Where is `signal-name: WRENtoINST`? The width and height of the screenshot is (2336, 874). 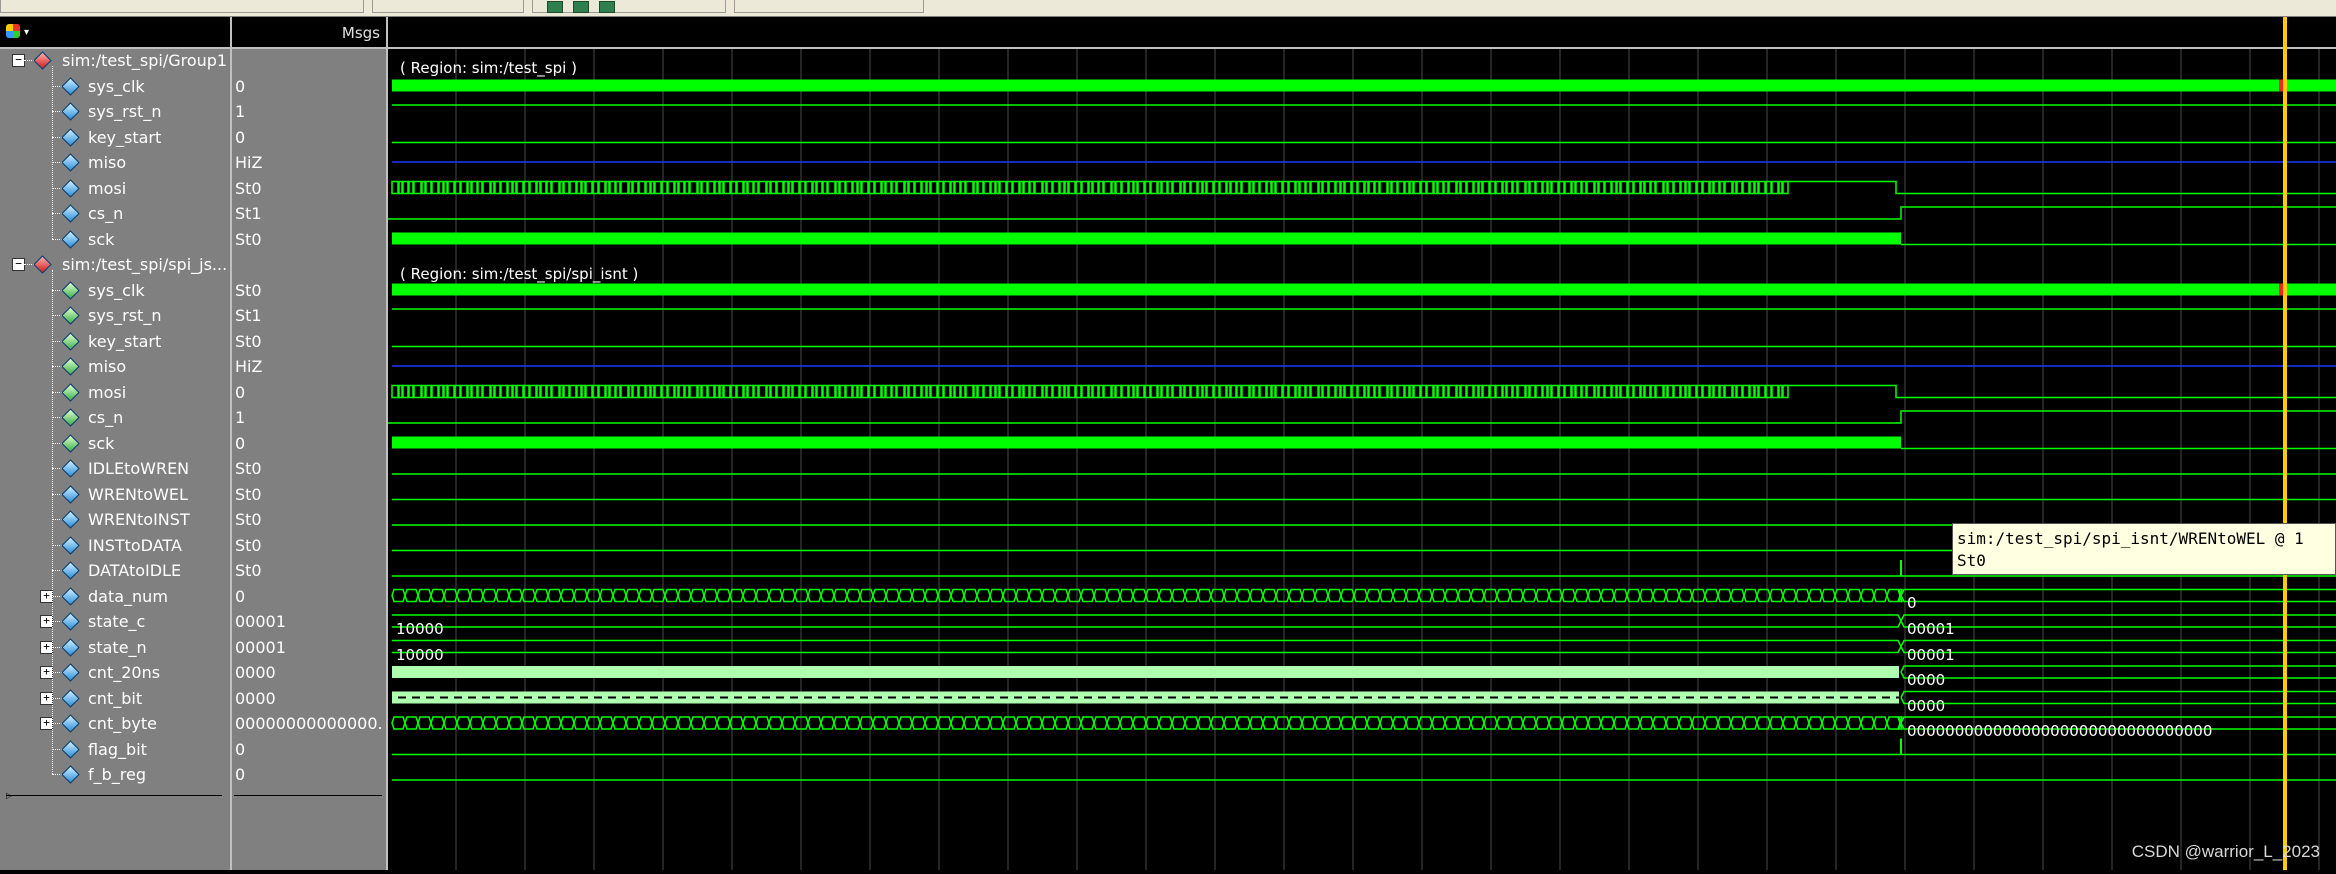 signal-name: WRENtoINST is located at coordinates (139, 519).